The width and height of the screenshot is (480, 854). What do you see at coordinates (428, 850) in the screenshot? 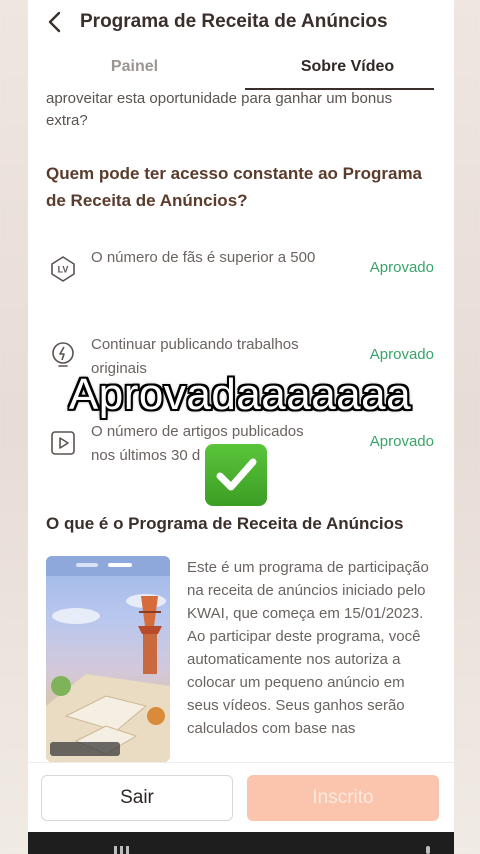
I see `back-nav-icon` at bounding box center [428, 850].